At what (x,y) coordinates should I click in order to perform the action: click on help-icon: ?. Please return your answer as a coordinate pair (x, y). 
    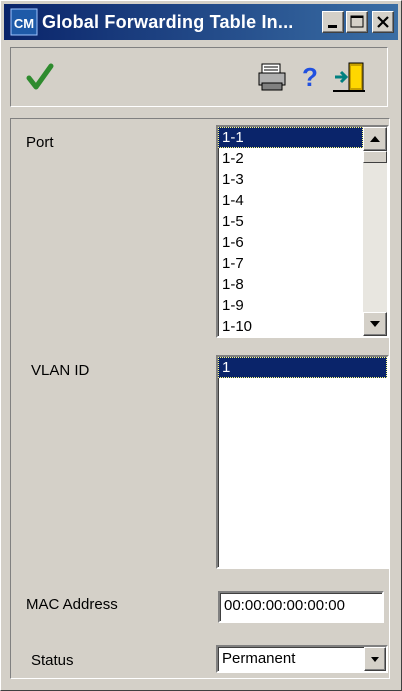
    Looking at the image, I should click on (310, 77).